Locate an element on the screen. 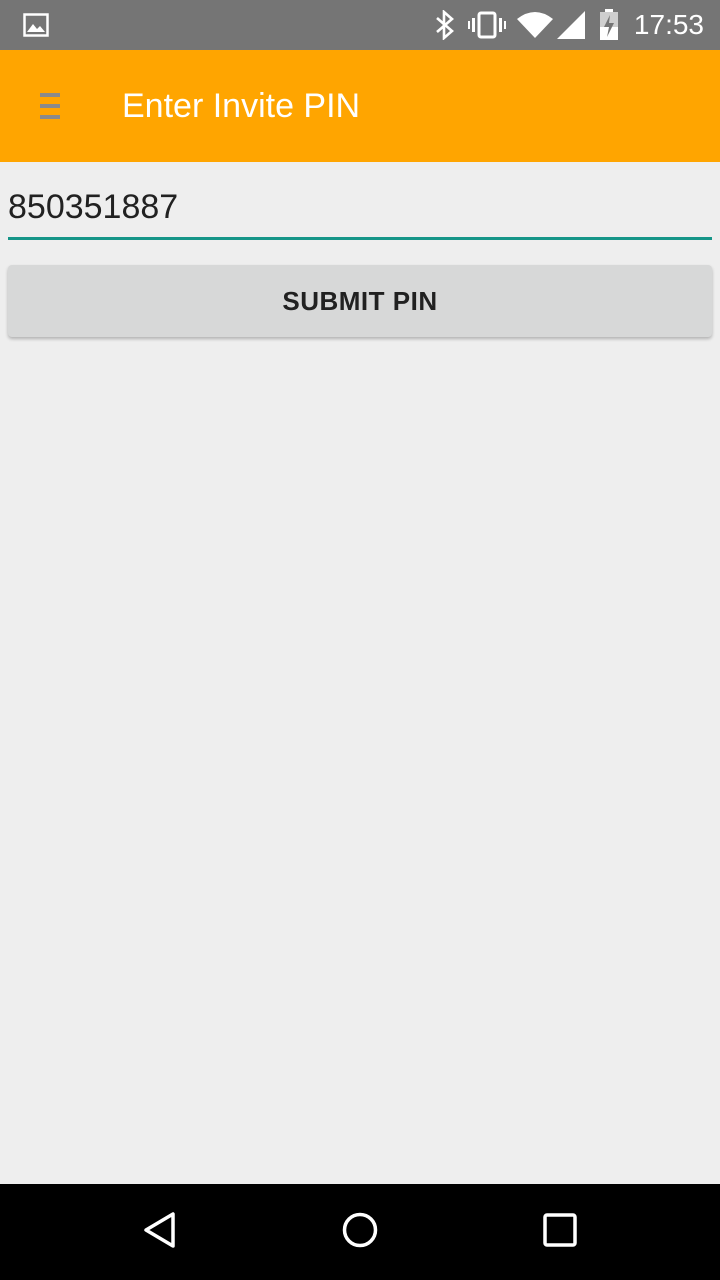 This screenshot has height=1280, width=720. recents-button is located at coordinates (560, 1232).